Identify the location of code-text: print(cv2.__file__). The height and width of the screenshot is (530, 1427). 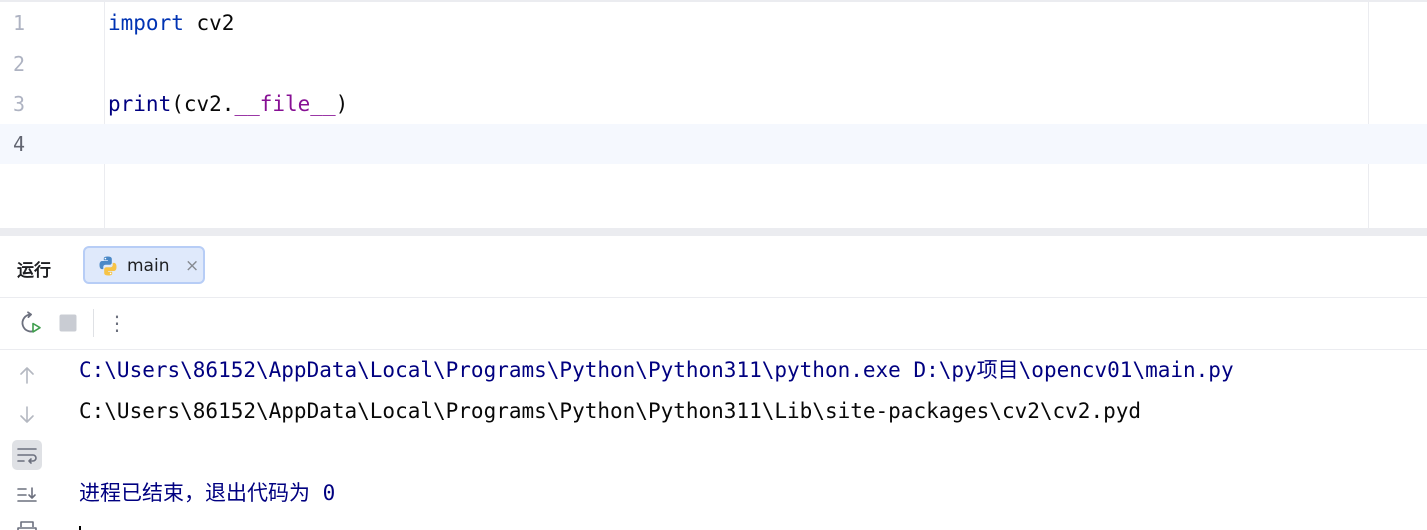
(228, 104).